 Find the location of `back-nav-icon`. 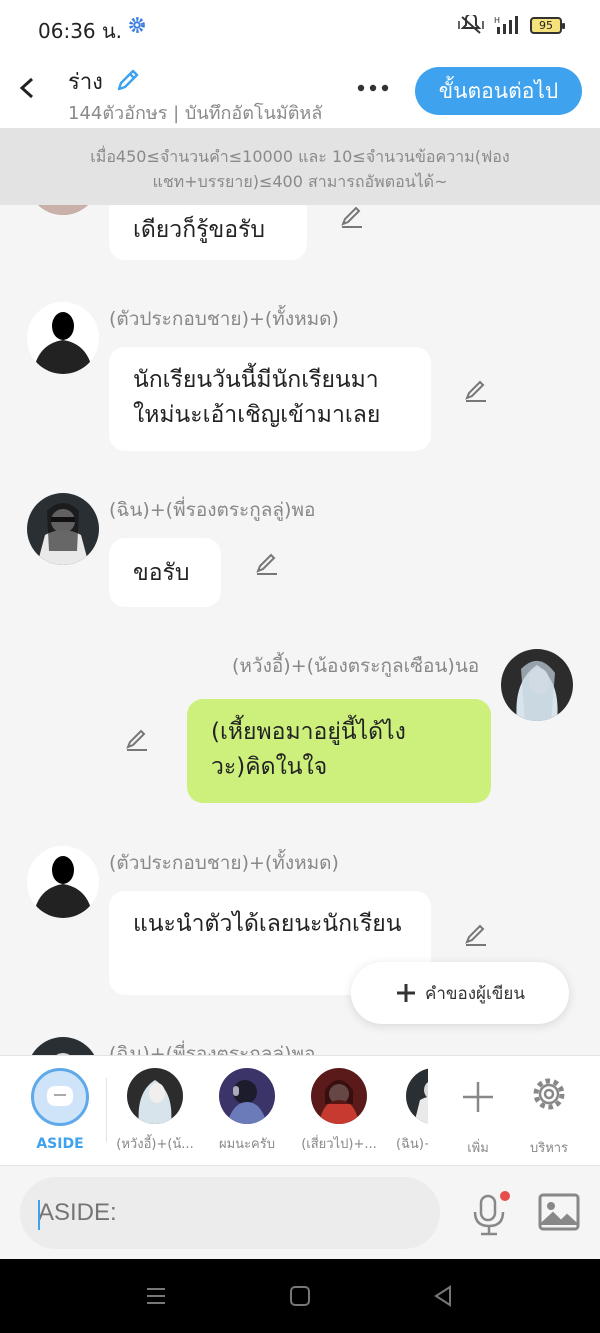

back-nav-icon is located at coordinates (443, 1296).